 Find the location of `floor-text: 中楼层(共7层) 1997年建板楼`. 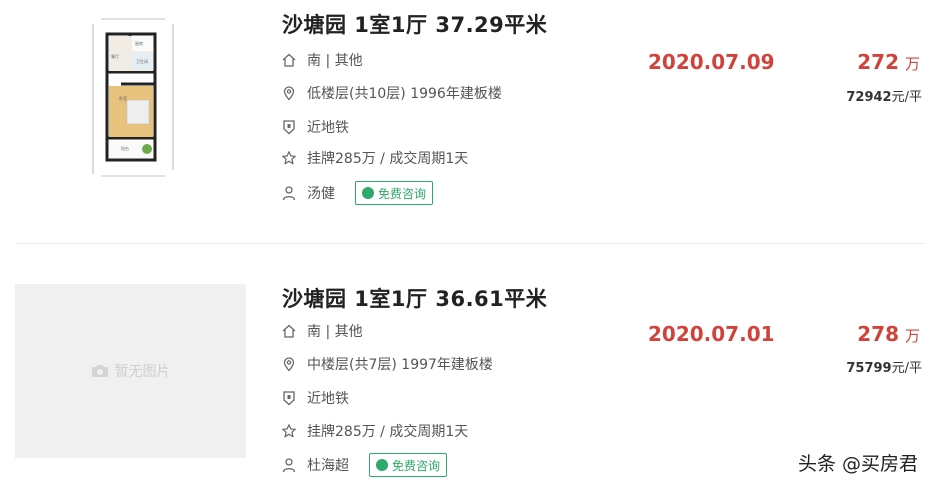

floor-text: 中楼层(共7层) 1997年建板楼 is located at coordinates (400, 365).